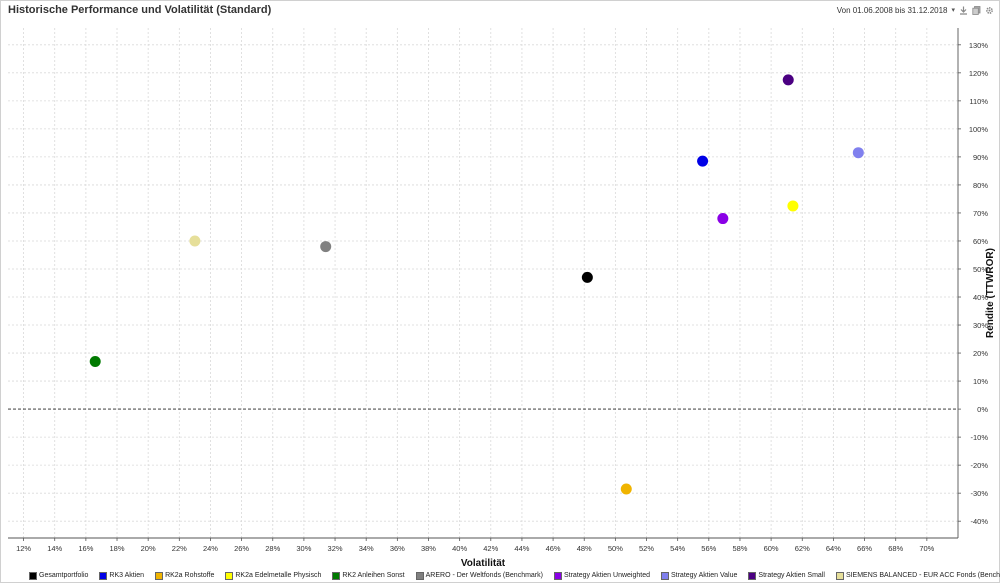 This screenshot has height=583, width=1000. I want to click on x-tick-label: 64%, so click(833, 548).